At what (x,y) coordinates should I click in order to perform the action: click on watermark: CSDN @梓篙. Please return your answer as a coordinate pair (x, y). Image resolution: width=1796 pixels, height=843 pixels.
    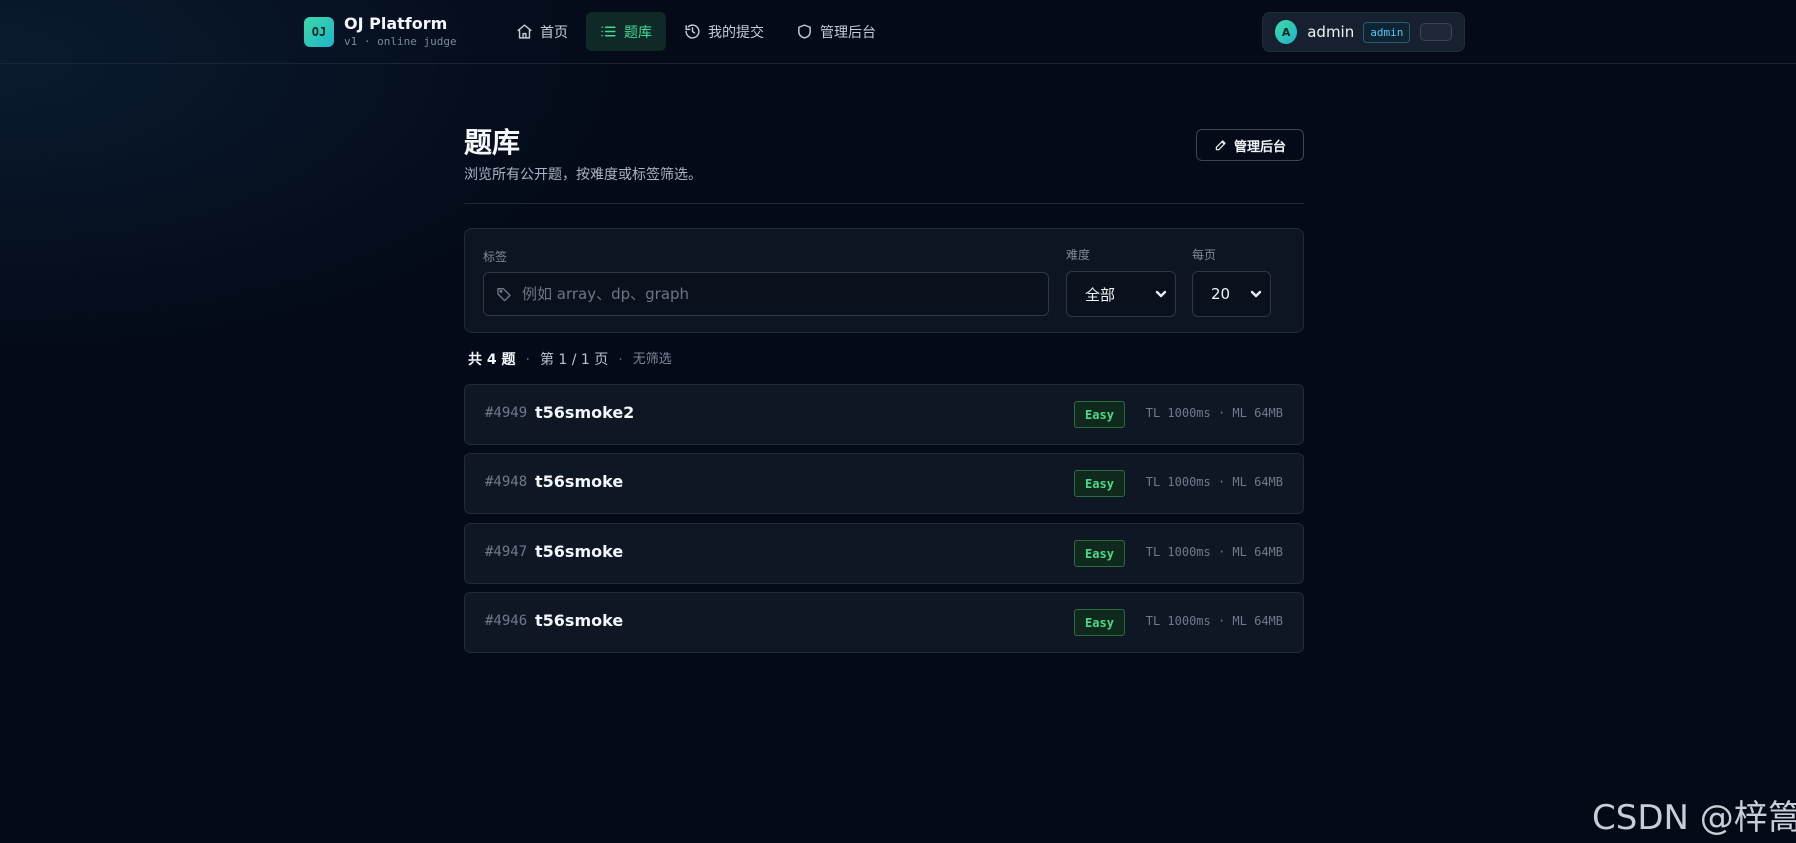
    Looking at the image, I should click on (1694, 818).